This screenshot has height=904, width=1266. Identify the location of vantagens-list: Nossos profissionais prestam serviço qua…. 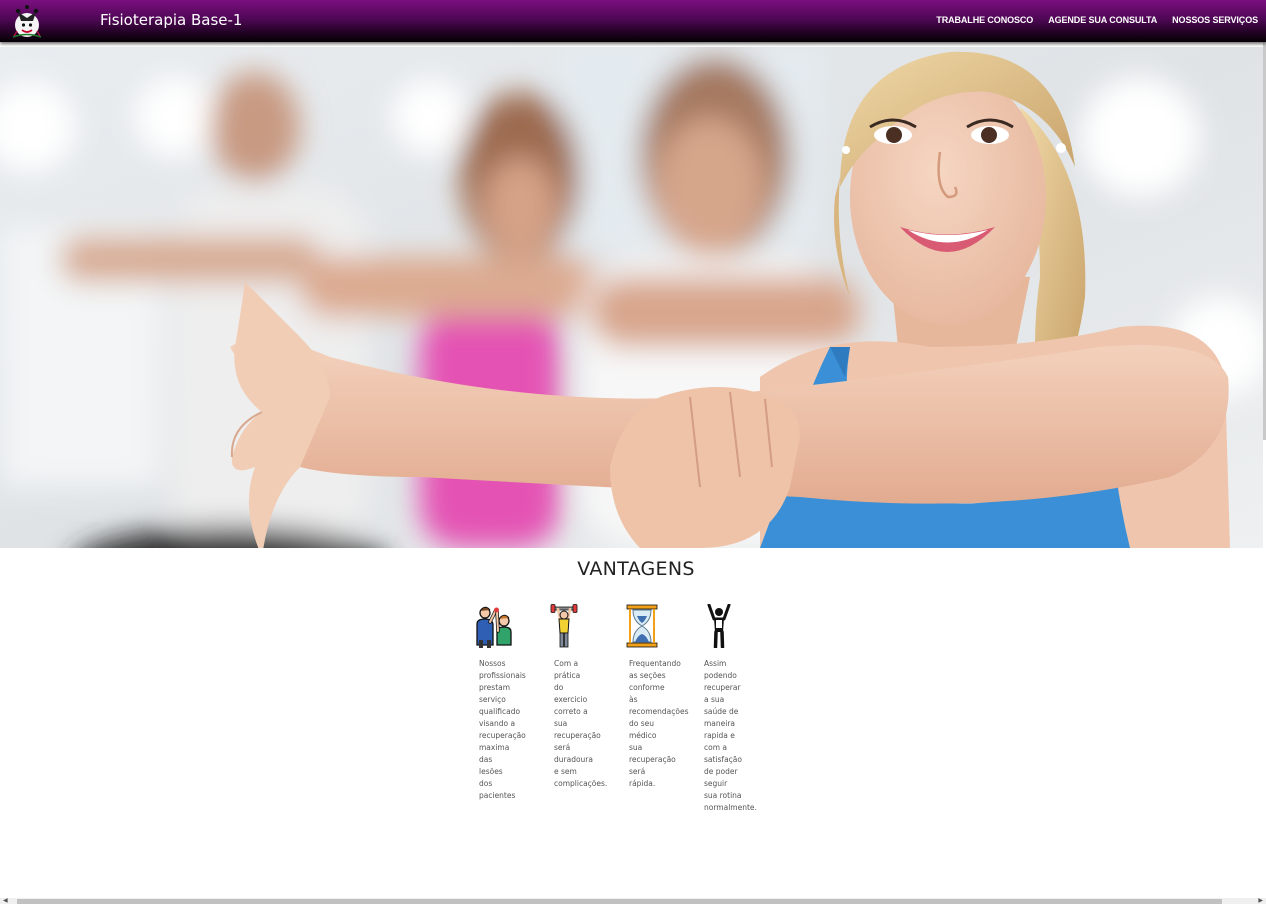
(624, 709).